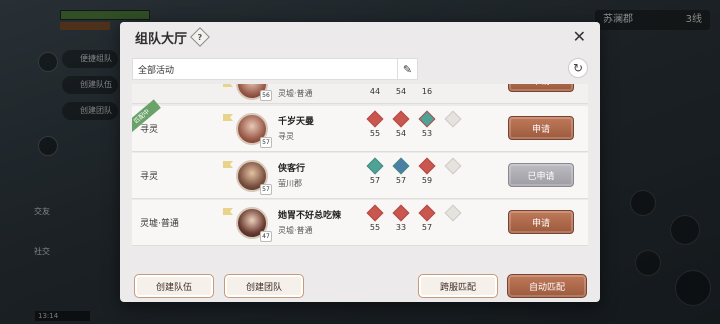 The image size is (720, 324). What do you see at coordinates (159, 224) in the screenshot?
I see `activity-name: 灵墟·普通` at bounding box center [159, 224].